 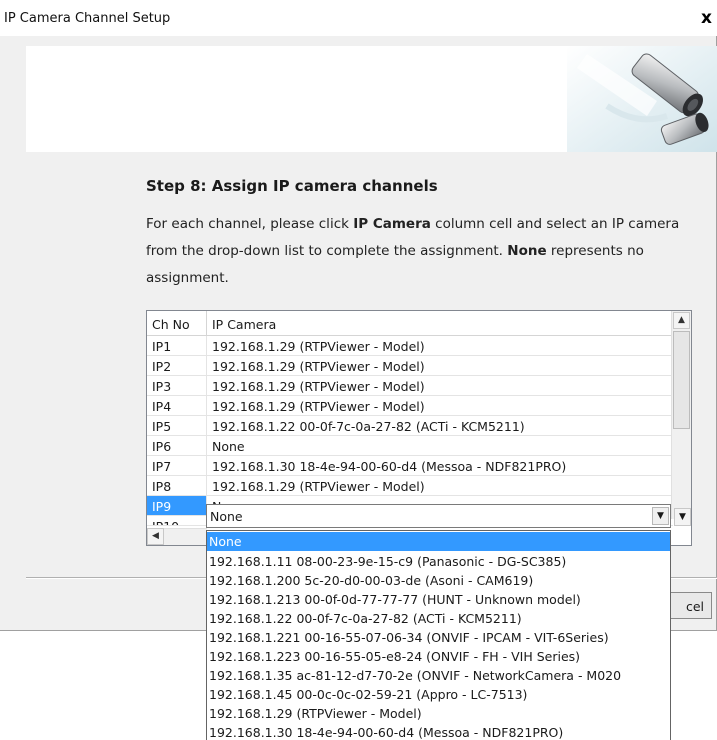 What do you see at coordinates (226, 516) in the screenshot?
I see `combobox-value: None` at bounding box center [226, 516].